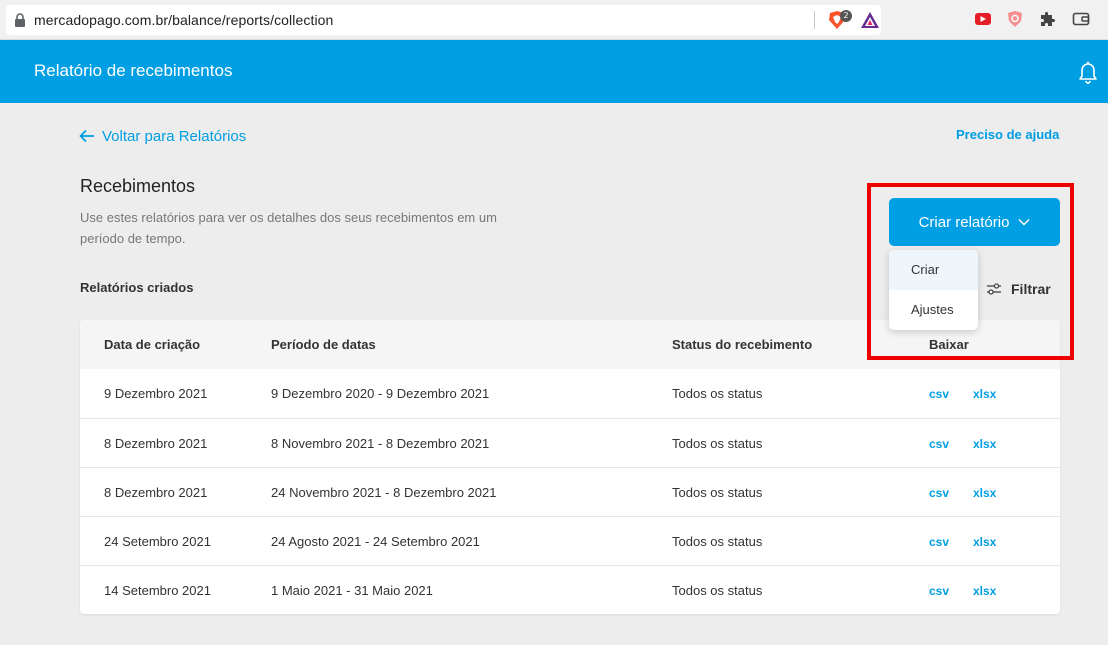 The width and height of the screenshot is (1108, 645). What do you see at coordinates (375, 541) in the screenshot?
I see `cell-period: 24 Agosto 2021 - 24 Setembro 2021` at bounding box center [375, 541].